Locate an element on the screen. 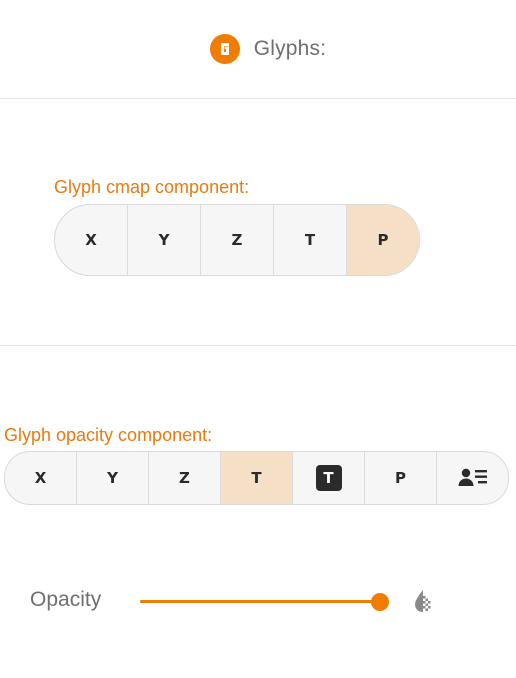 Image resolution: width=516 pixels, height=678 pixels. opacity-option-y: Y is located at coordinates (113, 478).